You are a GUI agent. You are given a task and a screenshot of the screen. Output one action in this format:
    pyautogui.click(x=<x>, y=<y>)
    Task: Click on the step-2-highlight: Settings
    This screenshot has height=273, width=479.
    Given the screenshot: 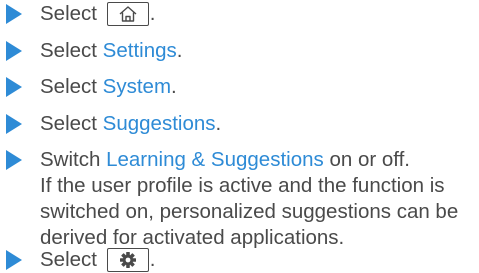 What is the action you would take?
    pyautogui.click(x=139, y=50)
    